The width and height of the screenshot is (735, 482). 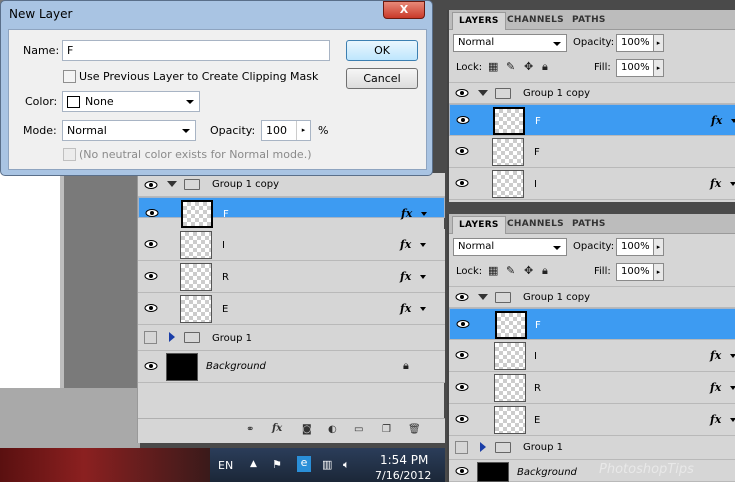 I want to click on new-layer-icon: ❐, so click(x=386, y=429).